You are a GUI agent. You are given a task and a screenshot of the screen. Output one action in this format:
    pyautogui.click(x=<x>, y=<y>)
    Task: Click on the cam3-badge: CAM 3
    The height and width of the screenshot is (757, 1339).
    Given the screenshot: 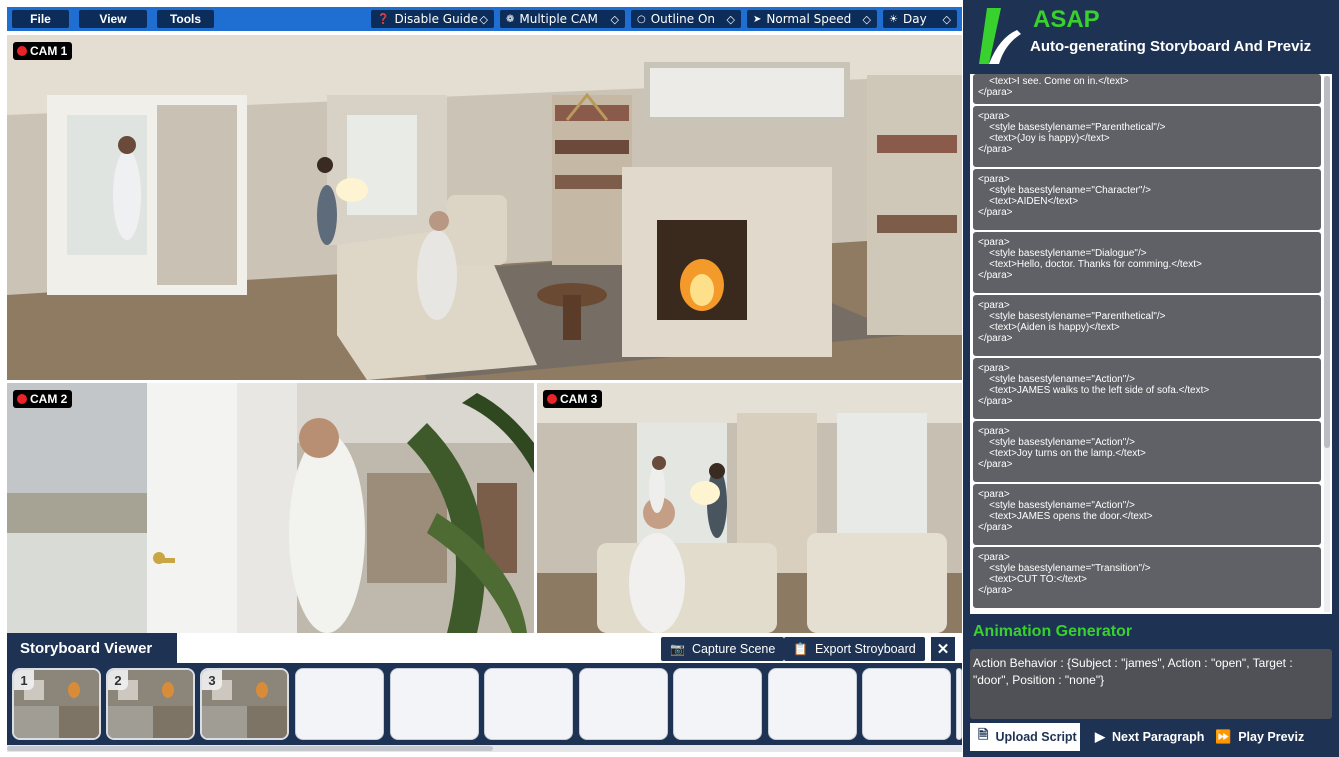 What is the action you would take?
    pyautogui.click(x=573, y=399)
    